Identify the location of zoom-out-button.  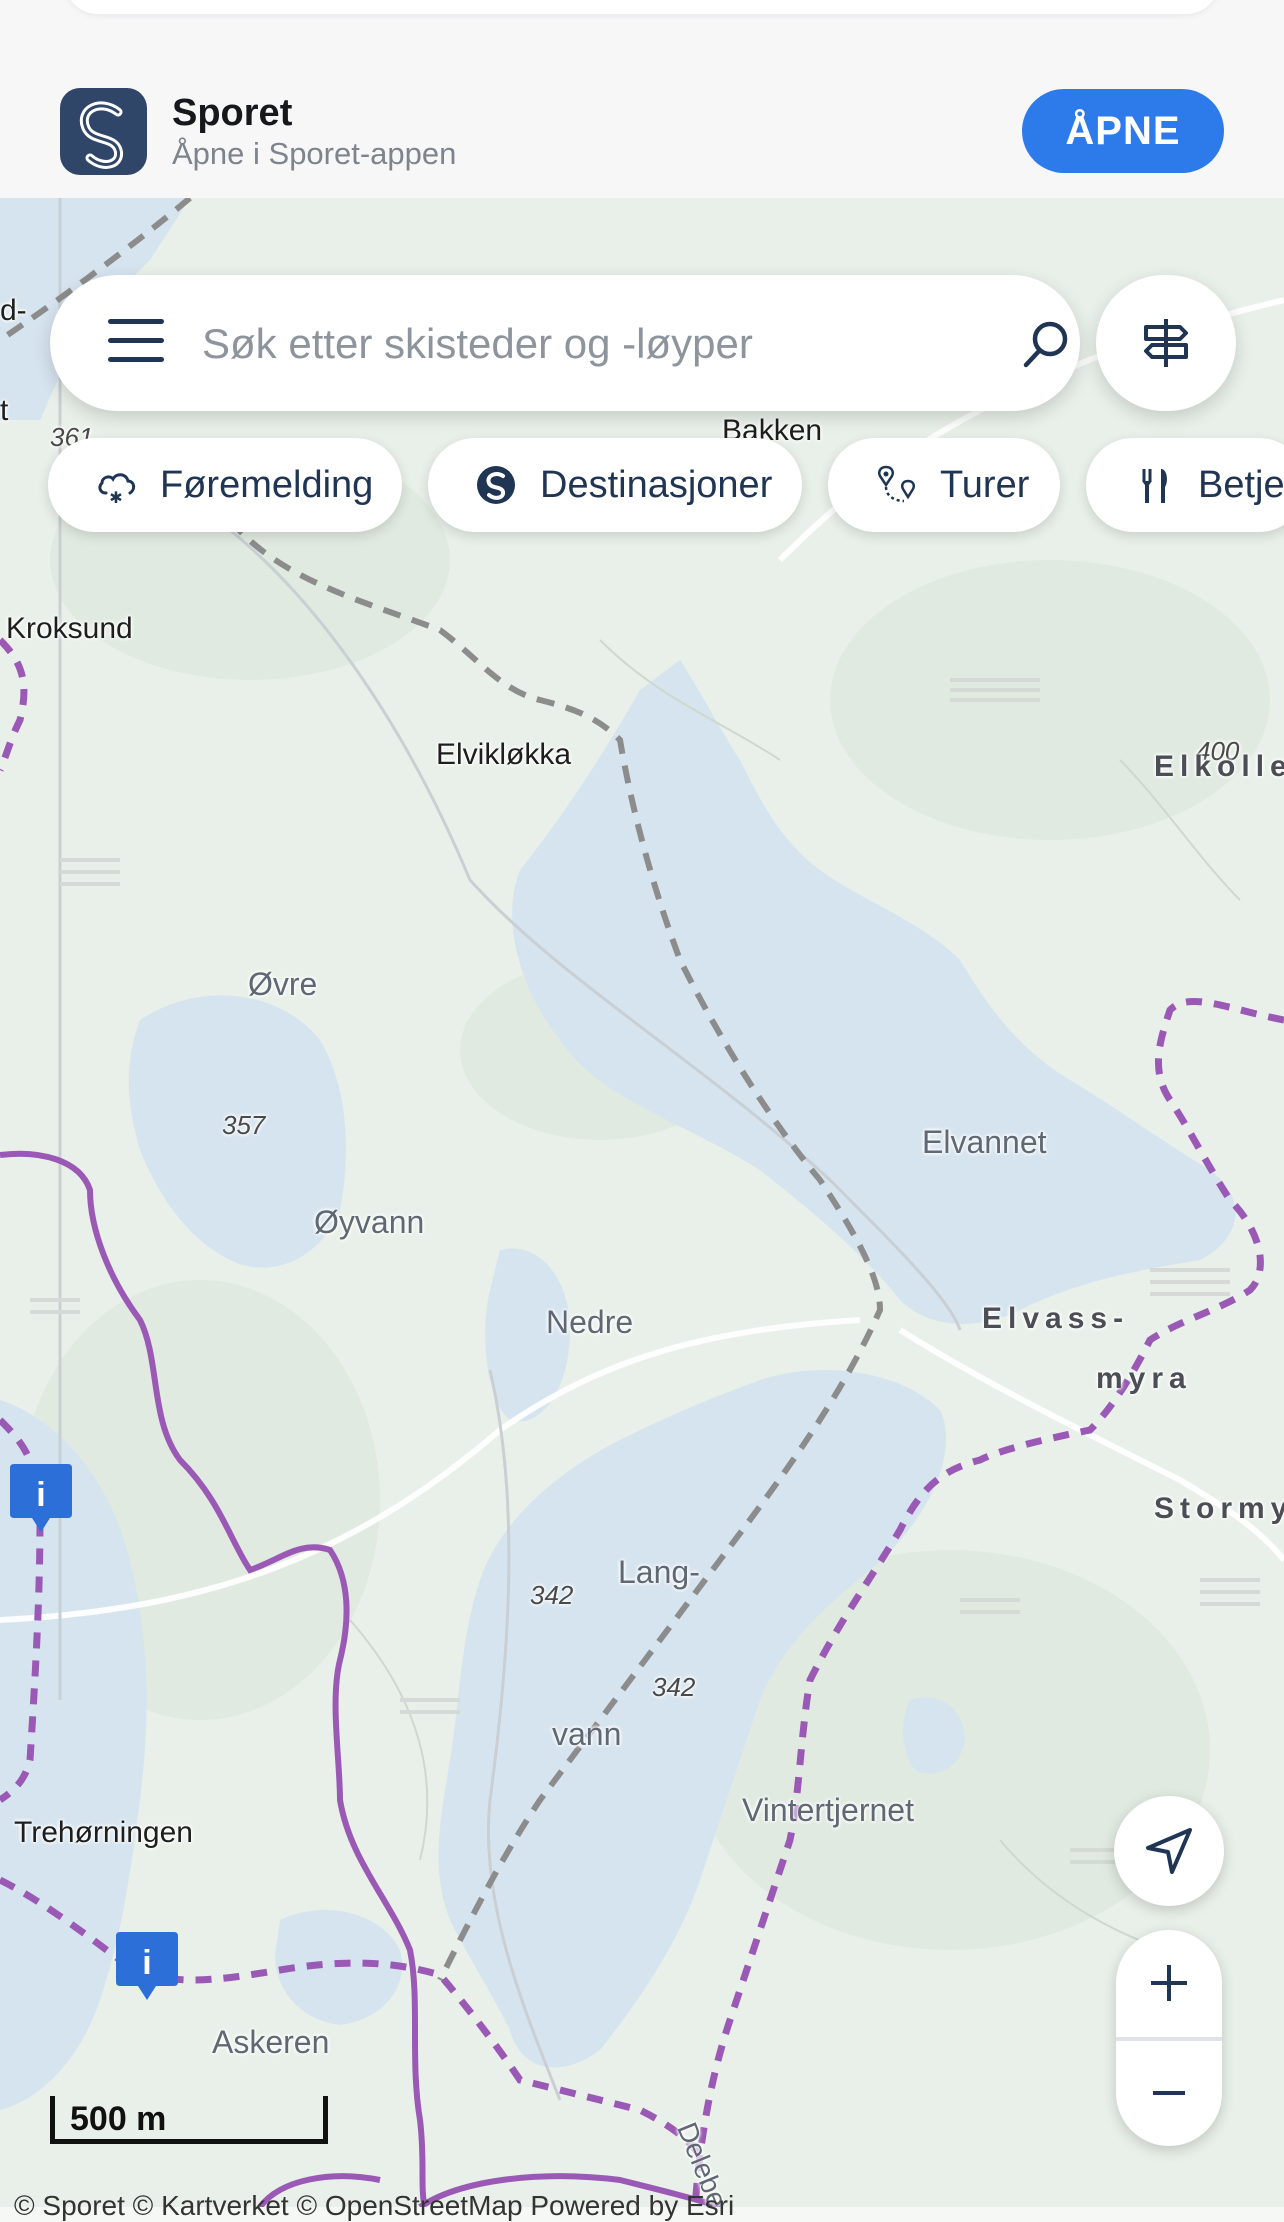
(1169, 2093).